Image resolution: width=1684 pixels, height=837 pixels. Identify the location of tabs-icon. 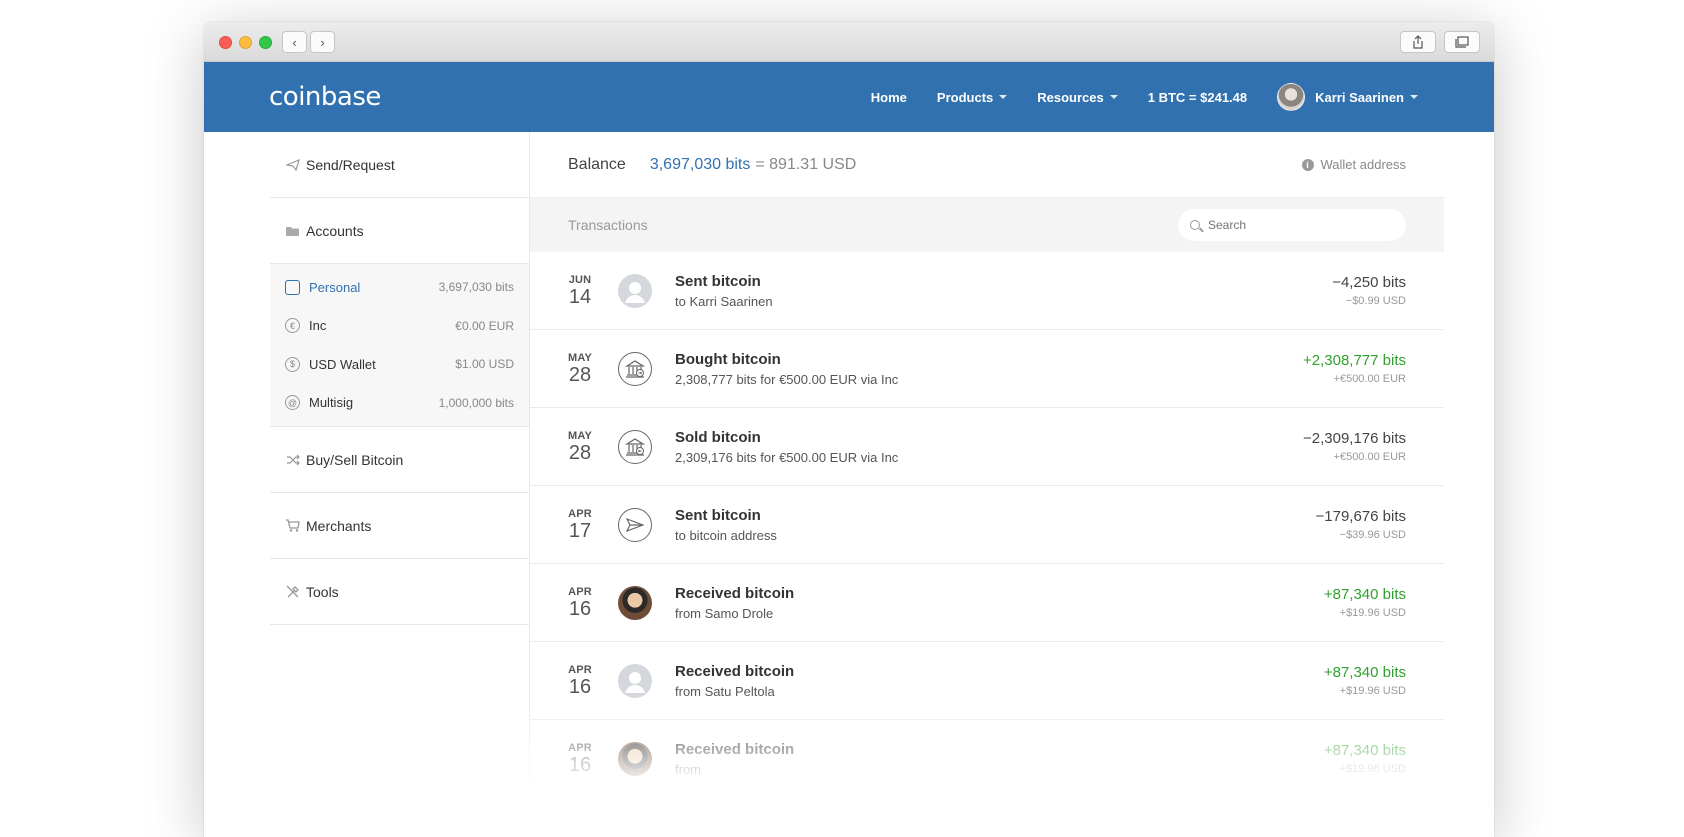
(1462, 42).